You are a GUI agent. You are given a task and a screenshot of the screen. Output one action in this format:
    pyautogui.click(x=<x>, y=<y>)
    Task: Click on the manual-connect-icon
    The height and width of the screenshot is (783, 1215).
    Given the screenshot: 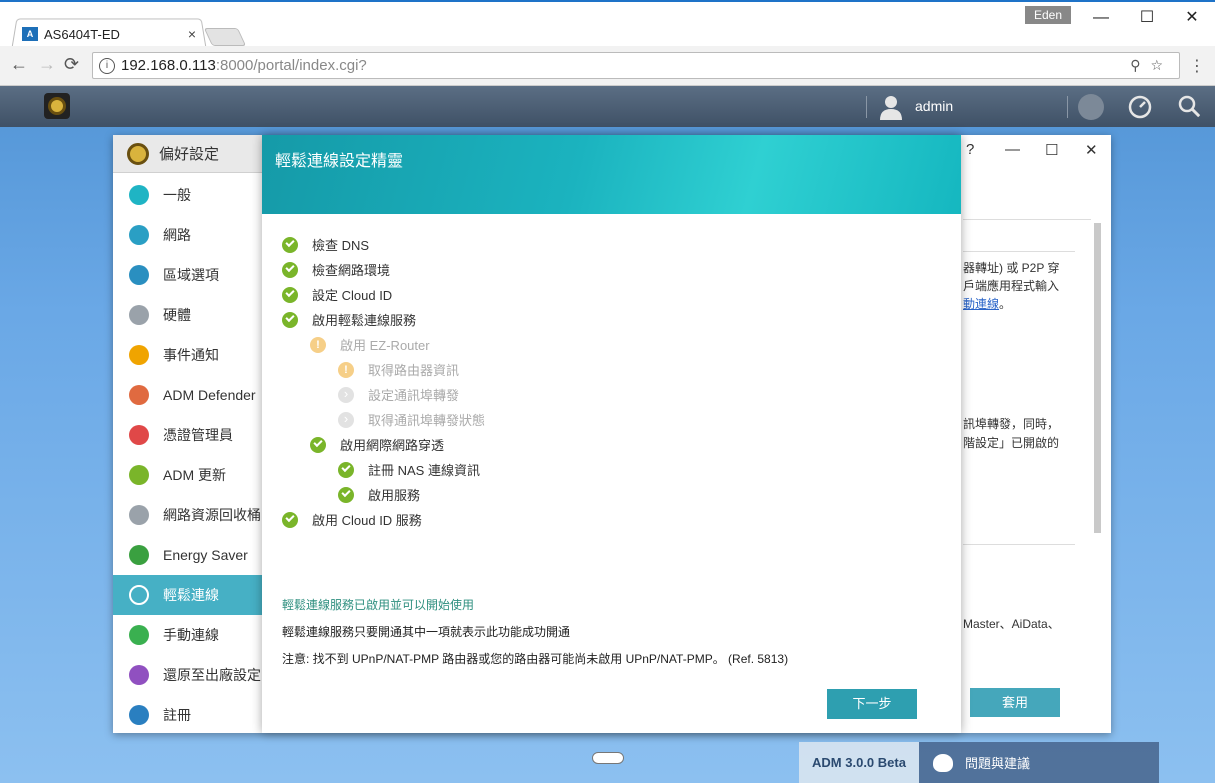 What is the action you would take?
    pyautogui.click(x=139, y=635)
    